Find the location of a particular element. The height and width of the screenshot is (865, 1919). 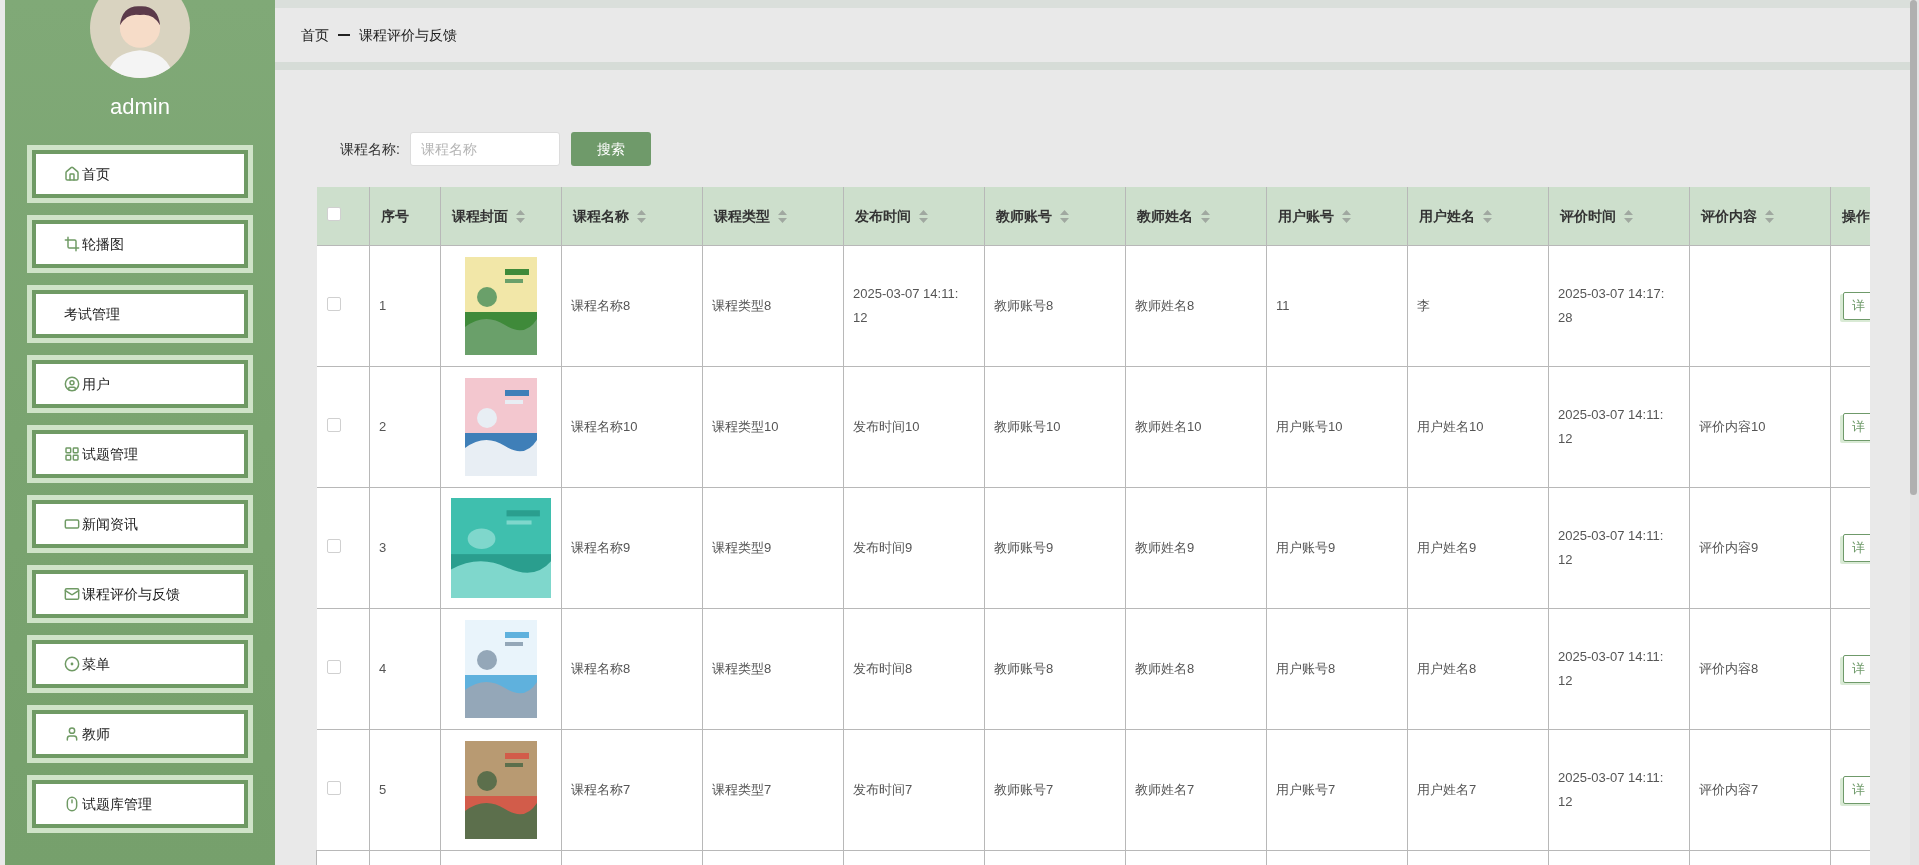

table-cell-text: 用户姓名7 is located at coordinates (1447, 789).